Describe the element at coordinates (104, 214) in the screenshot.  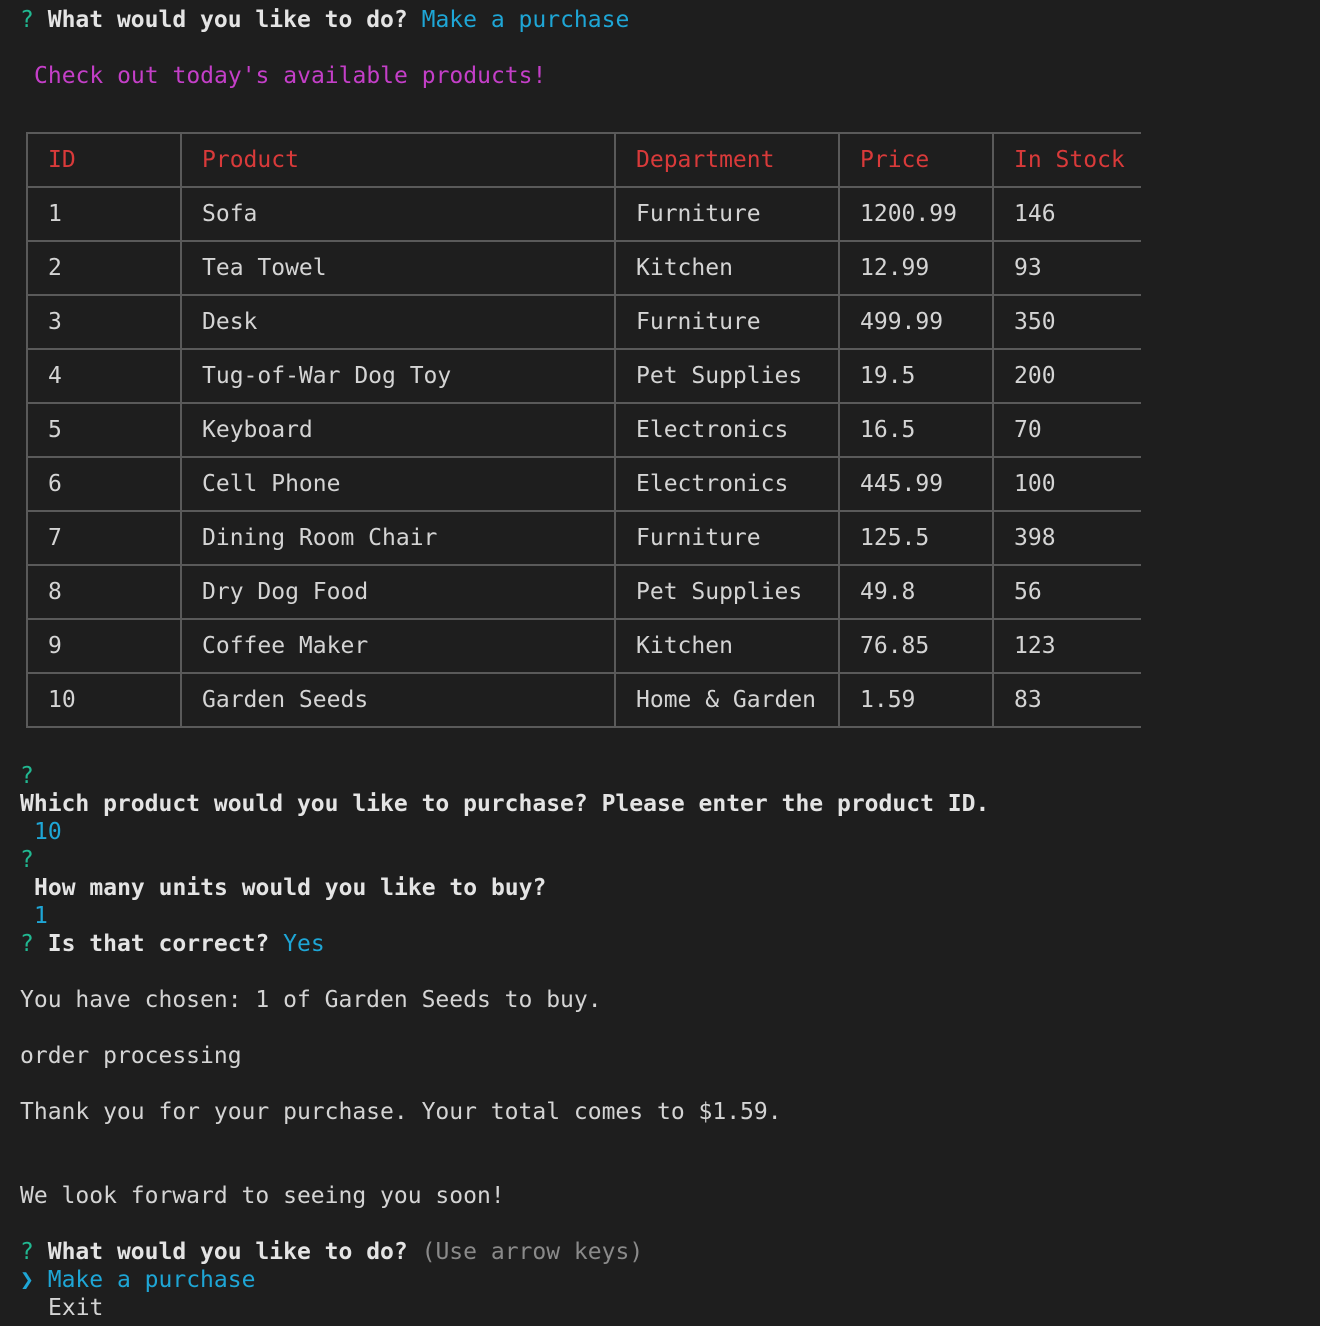
I see `cell-id: 1` at that location.